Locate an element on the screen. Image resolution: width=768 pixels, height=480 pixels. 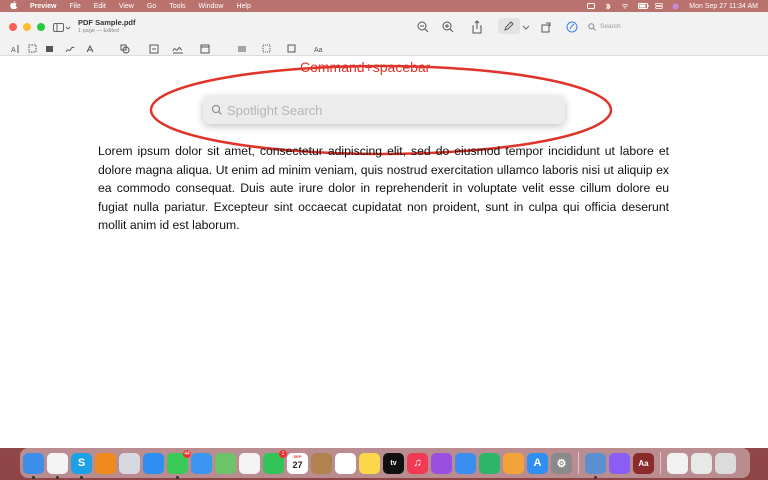
sidebar-toggle-button is located at coordinates (62, 27).